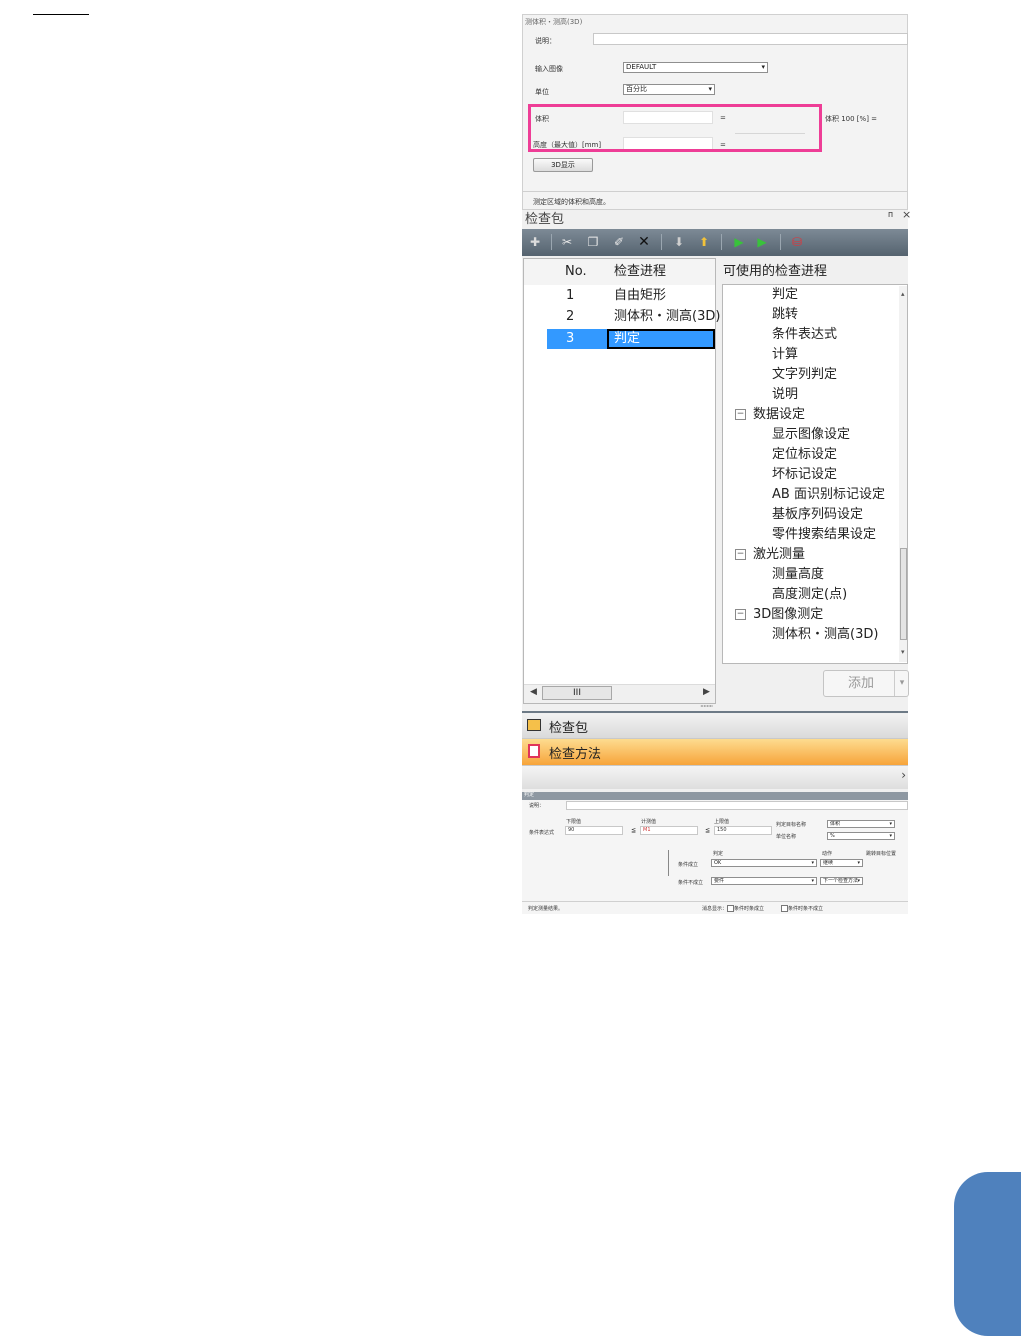 The width and height of the screenshot is (1021, 1336). What do you see at coordinates (715, 242) in the screenshot?
I see `toolbar` at bounding box center [715, 242].